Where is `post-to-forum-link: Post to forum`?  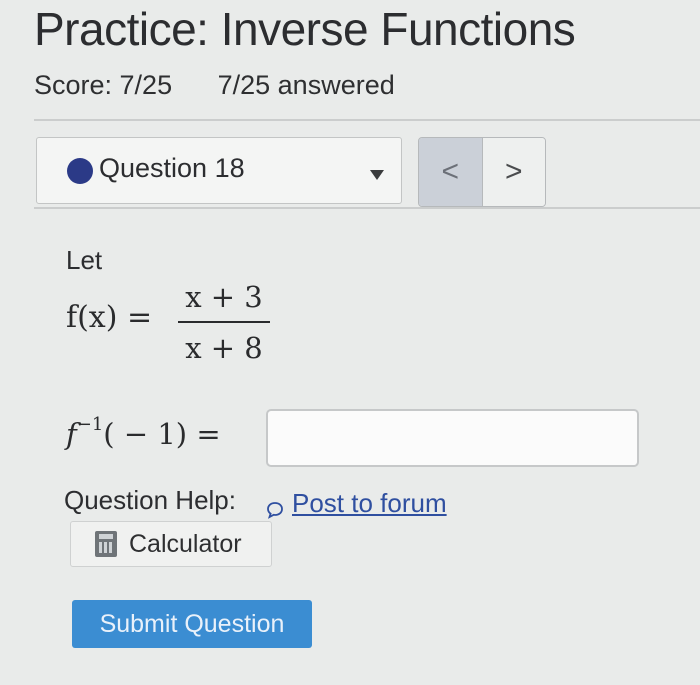 post-to-forum-link: Post to forum is located at coordinates (356, 503).